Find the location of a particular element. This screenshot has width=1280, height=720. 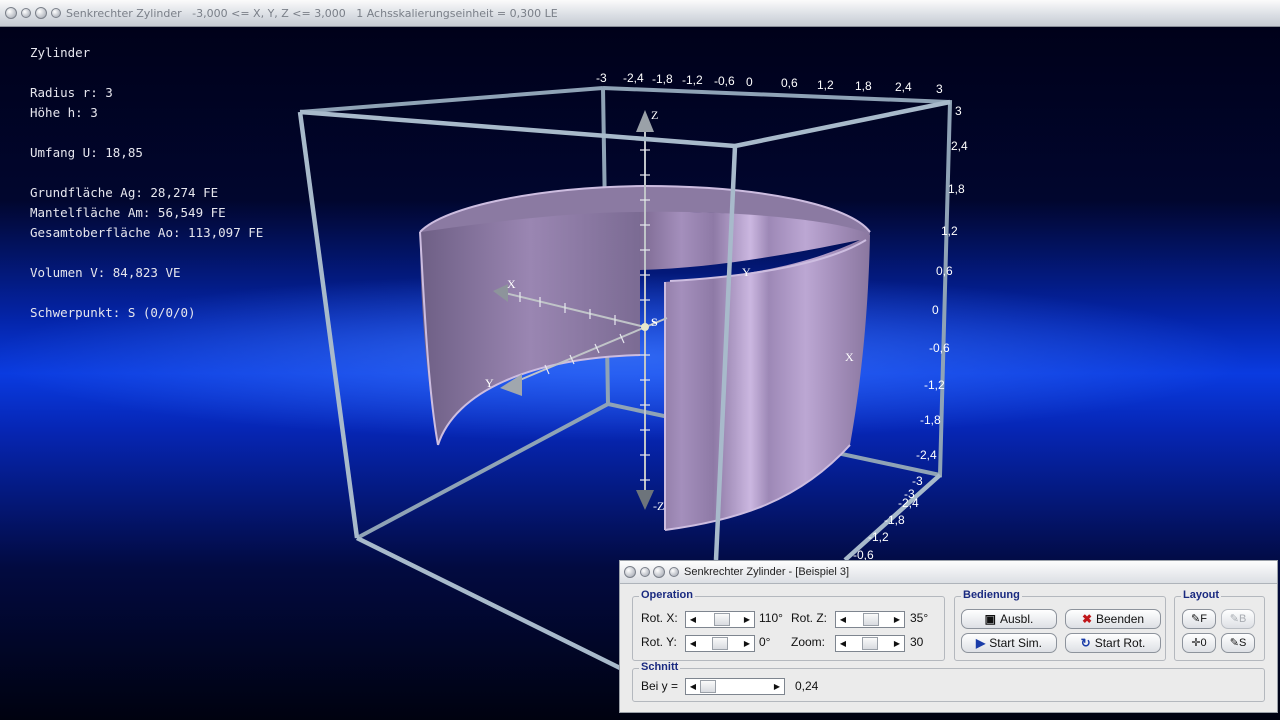

rot-z-slider: ◀ ▶ is located at coordinates (870, 619).